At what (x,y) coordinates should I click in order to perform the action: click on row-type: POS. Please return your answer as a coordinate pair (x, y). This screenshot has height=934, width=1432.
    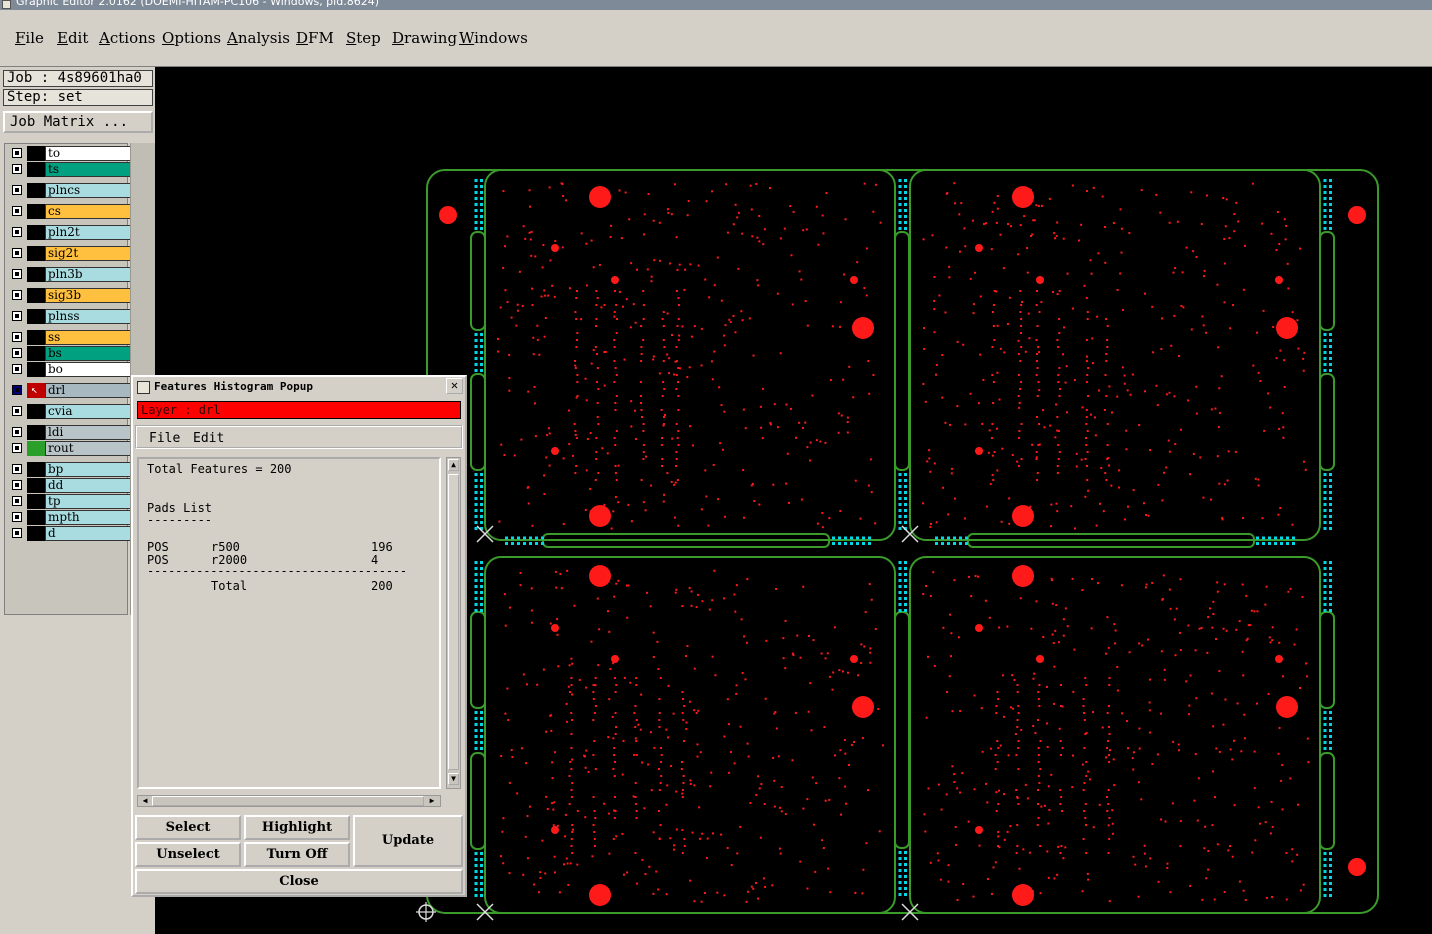
    Looking at the image, I should click on (158, 547).